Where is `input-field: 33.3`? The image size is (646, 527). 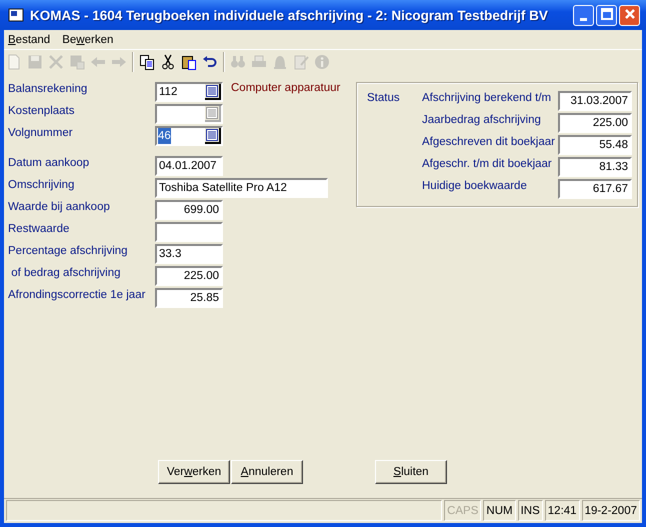
input-field: 33.3 is located at coordinates (189, 254).